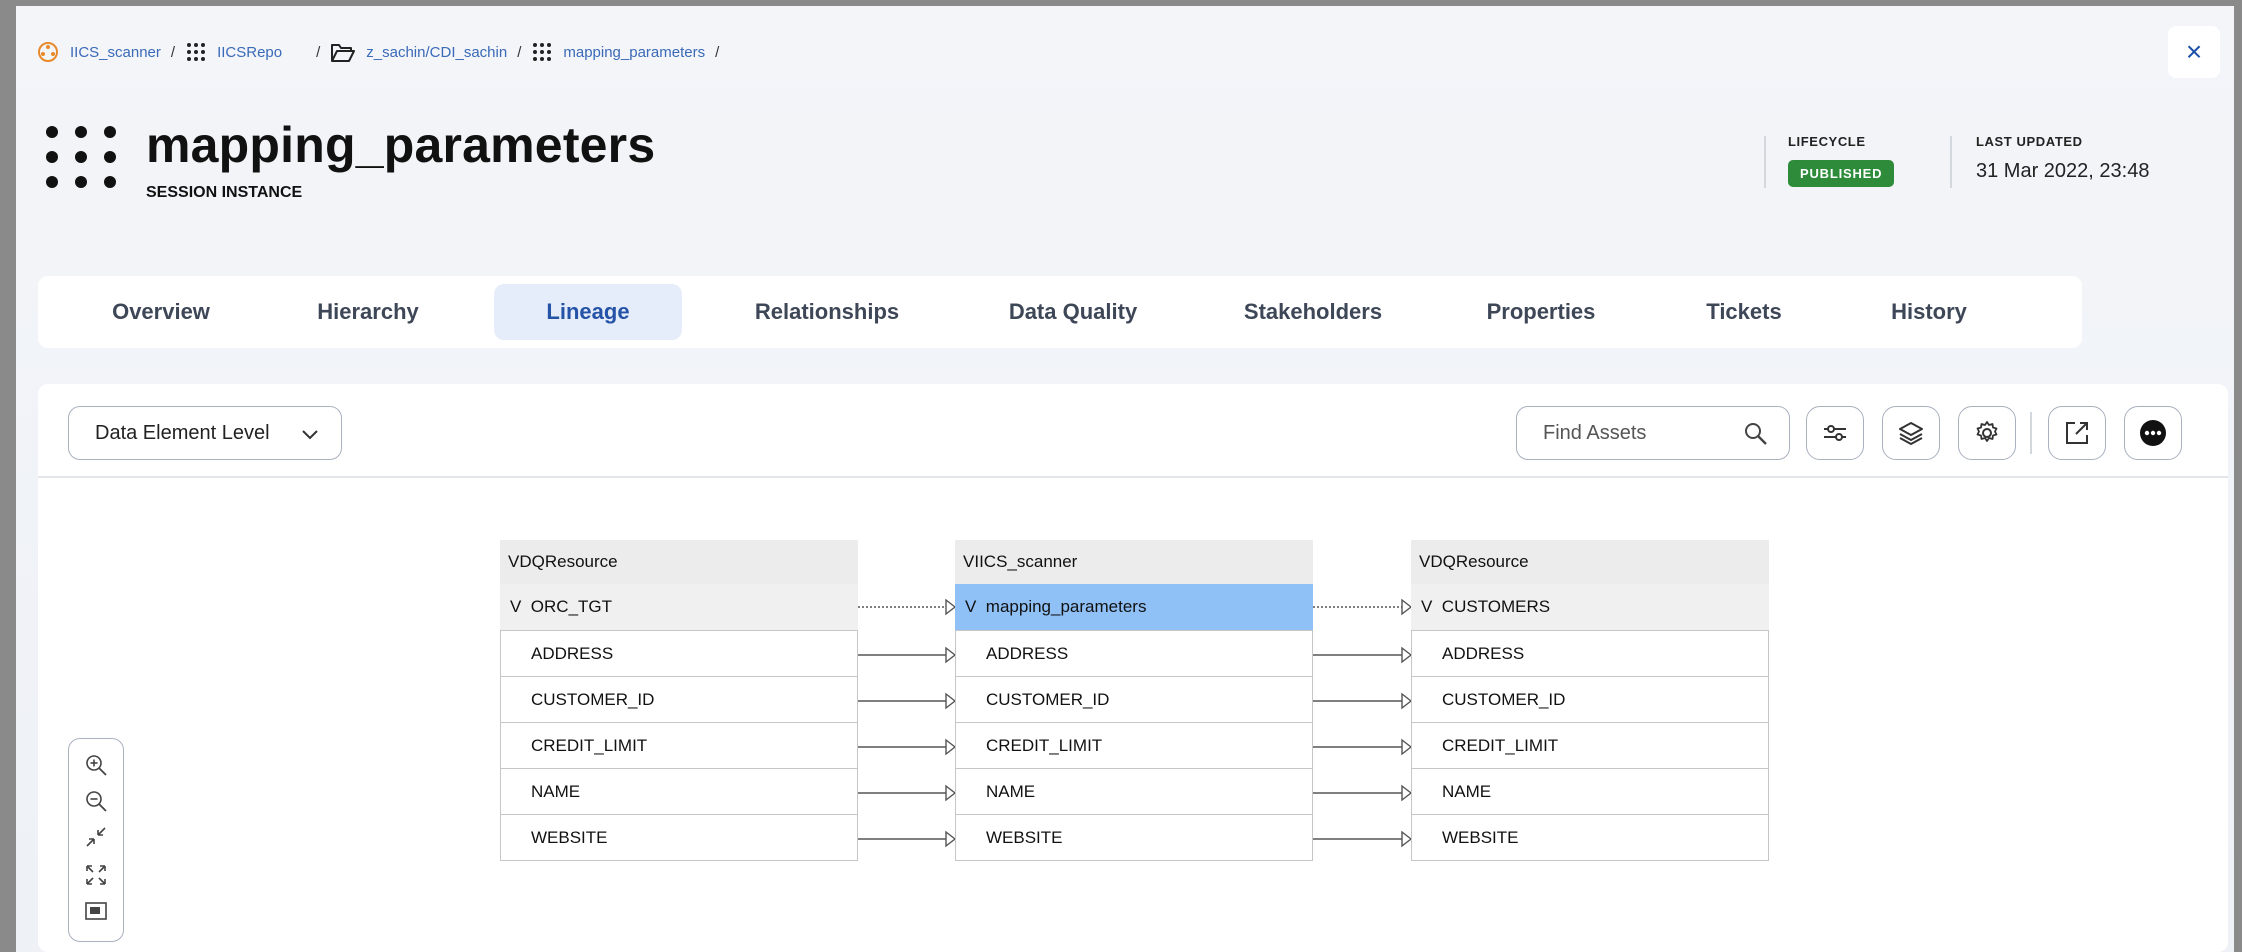 The width and height of the screenshot is (2242, 952). I want to click on node-group-name: CUSTOMERS, so click(1496, 606).